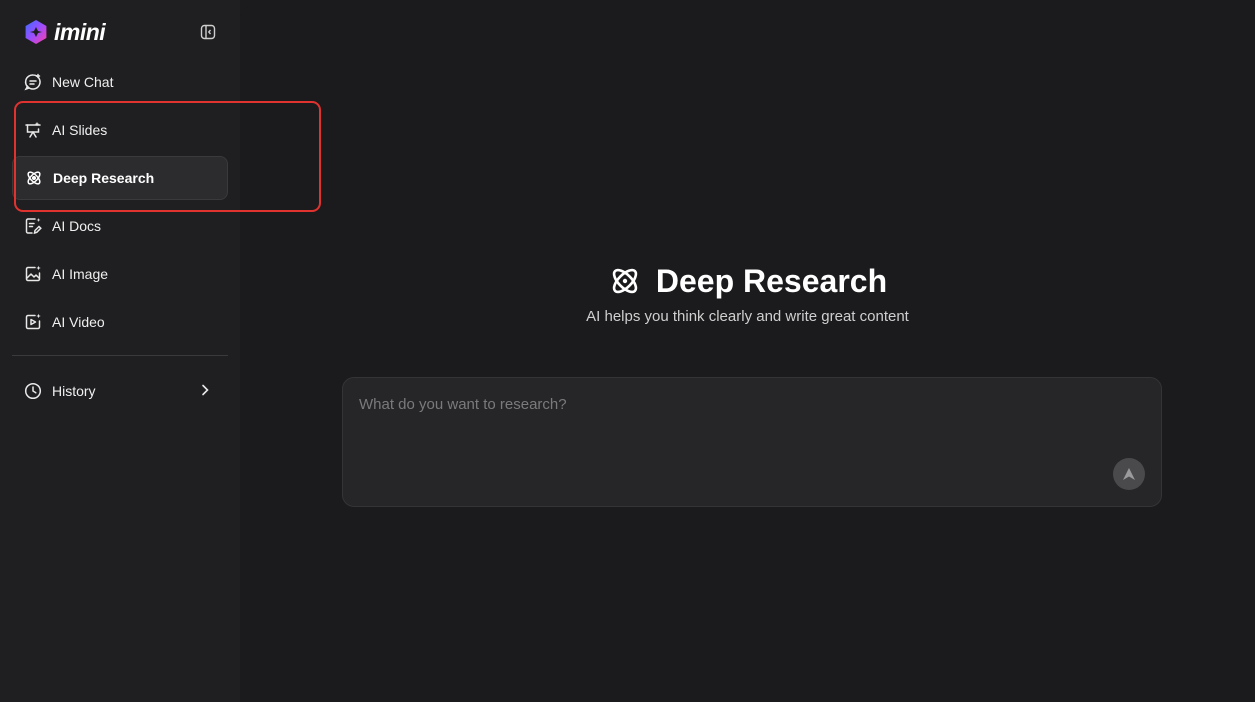 This screenshot has height=702, width=1255. Describe the element at coordinates (78, 322) in the screenshot. I see `sidebar-item-label: AI Video` at that location.